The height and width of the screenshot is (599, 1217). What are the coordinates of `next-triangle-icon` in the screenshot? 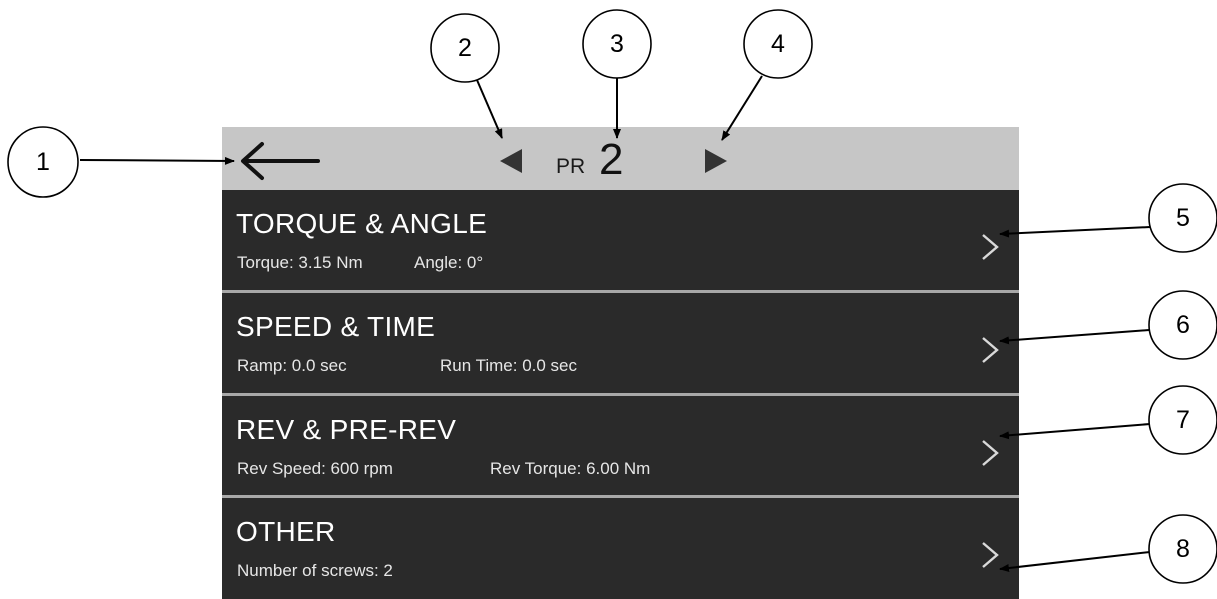 It's located at (716, 161).